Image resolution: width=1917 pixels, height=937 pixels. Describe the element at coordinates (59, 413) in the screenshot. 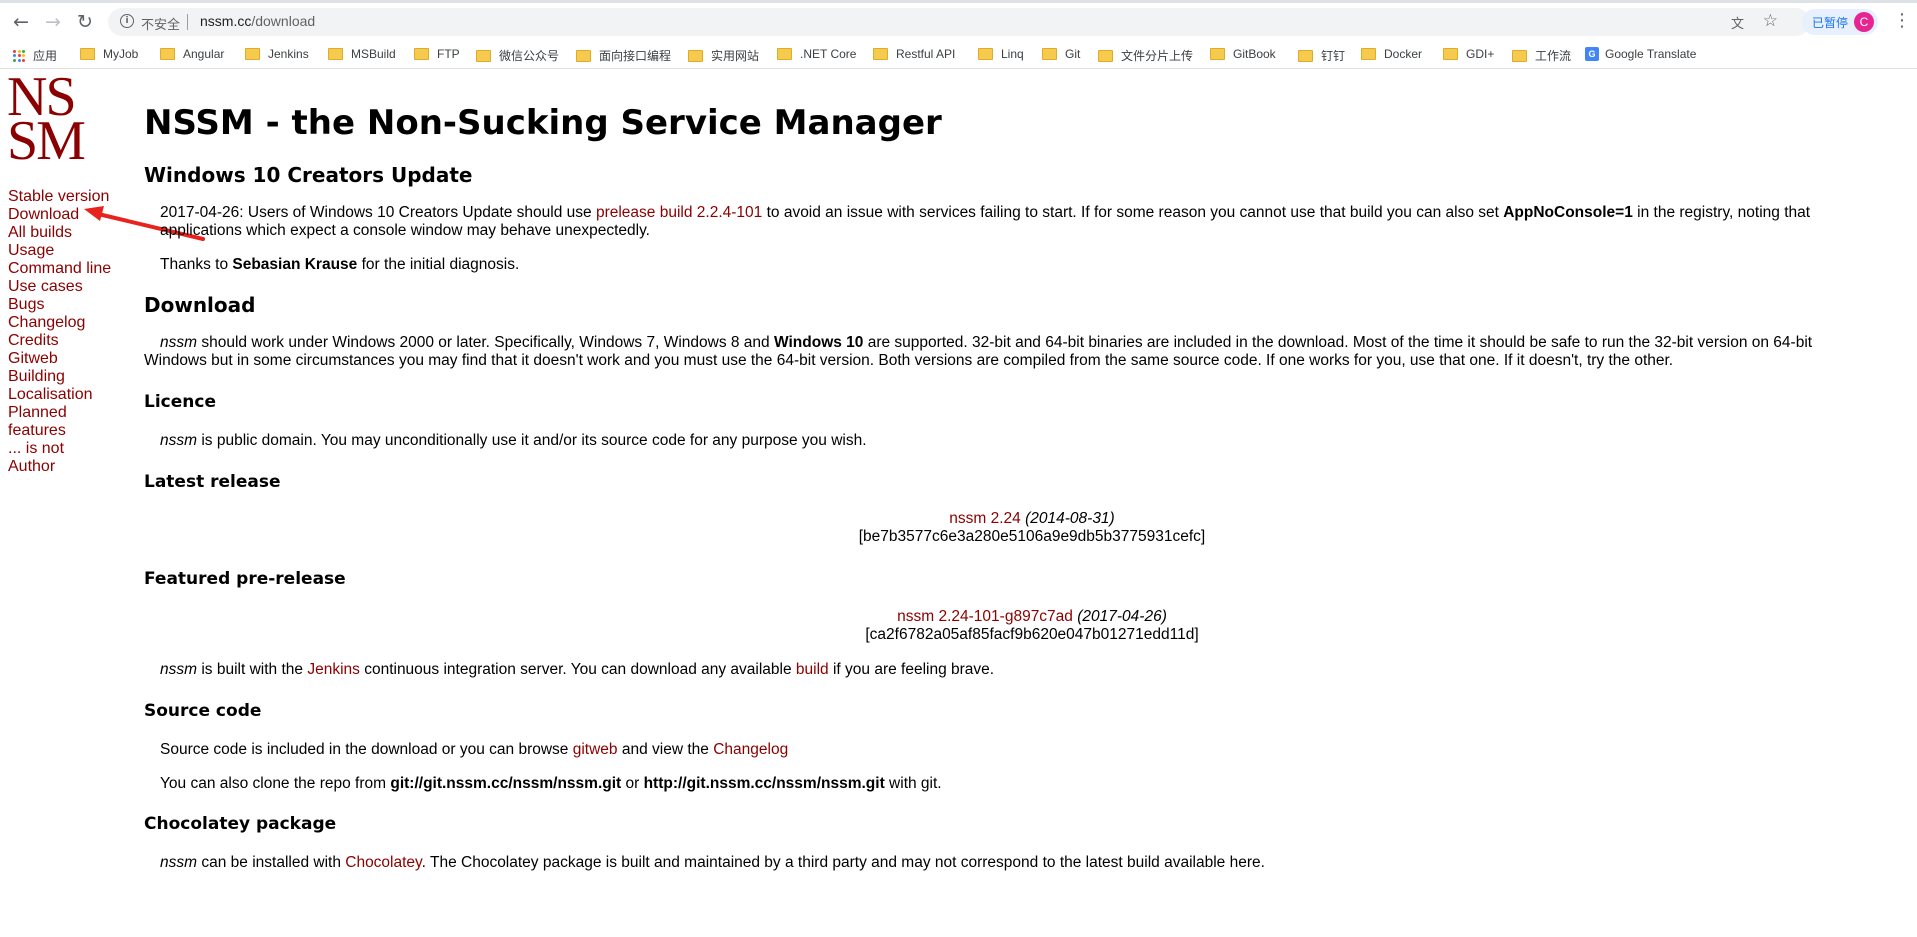

I see `sidebar-item-planned: Planned` at that location.